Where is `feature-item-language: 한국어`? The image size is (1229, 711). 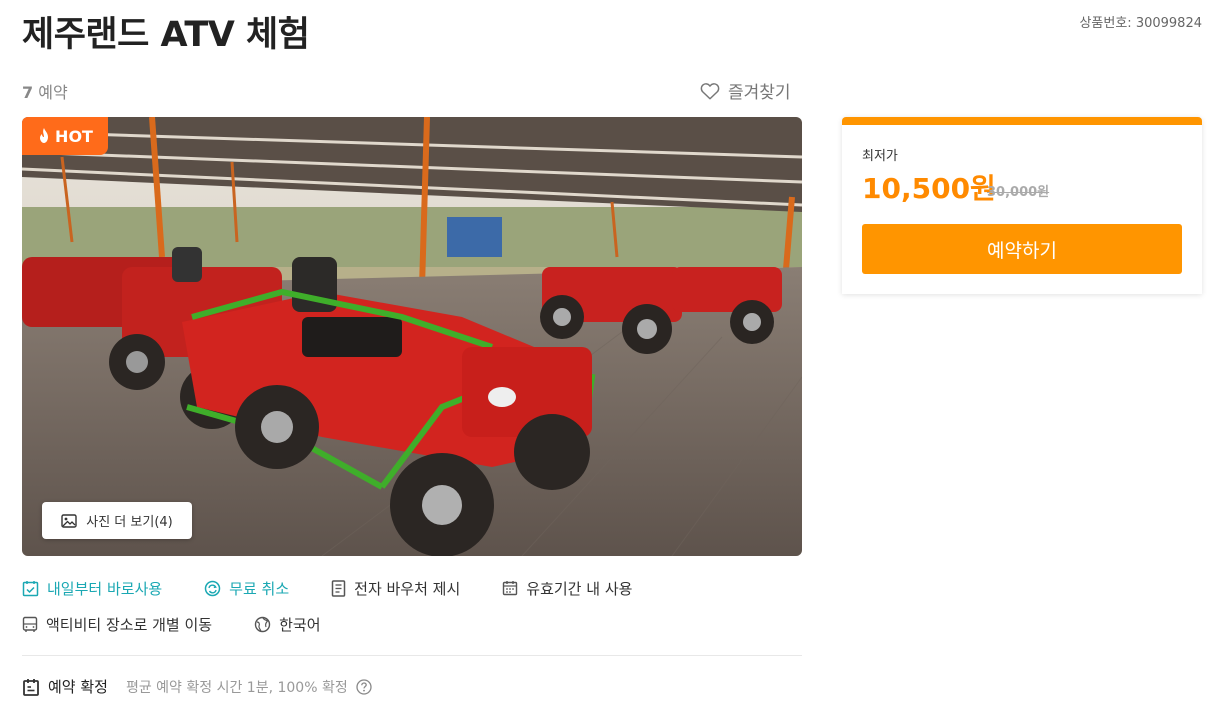
feature-item-language: 한국어 is located at coordinates (287, 624).